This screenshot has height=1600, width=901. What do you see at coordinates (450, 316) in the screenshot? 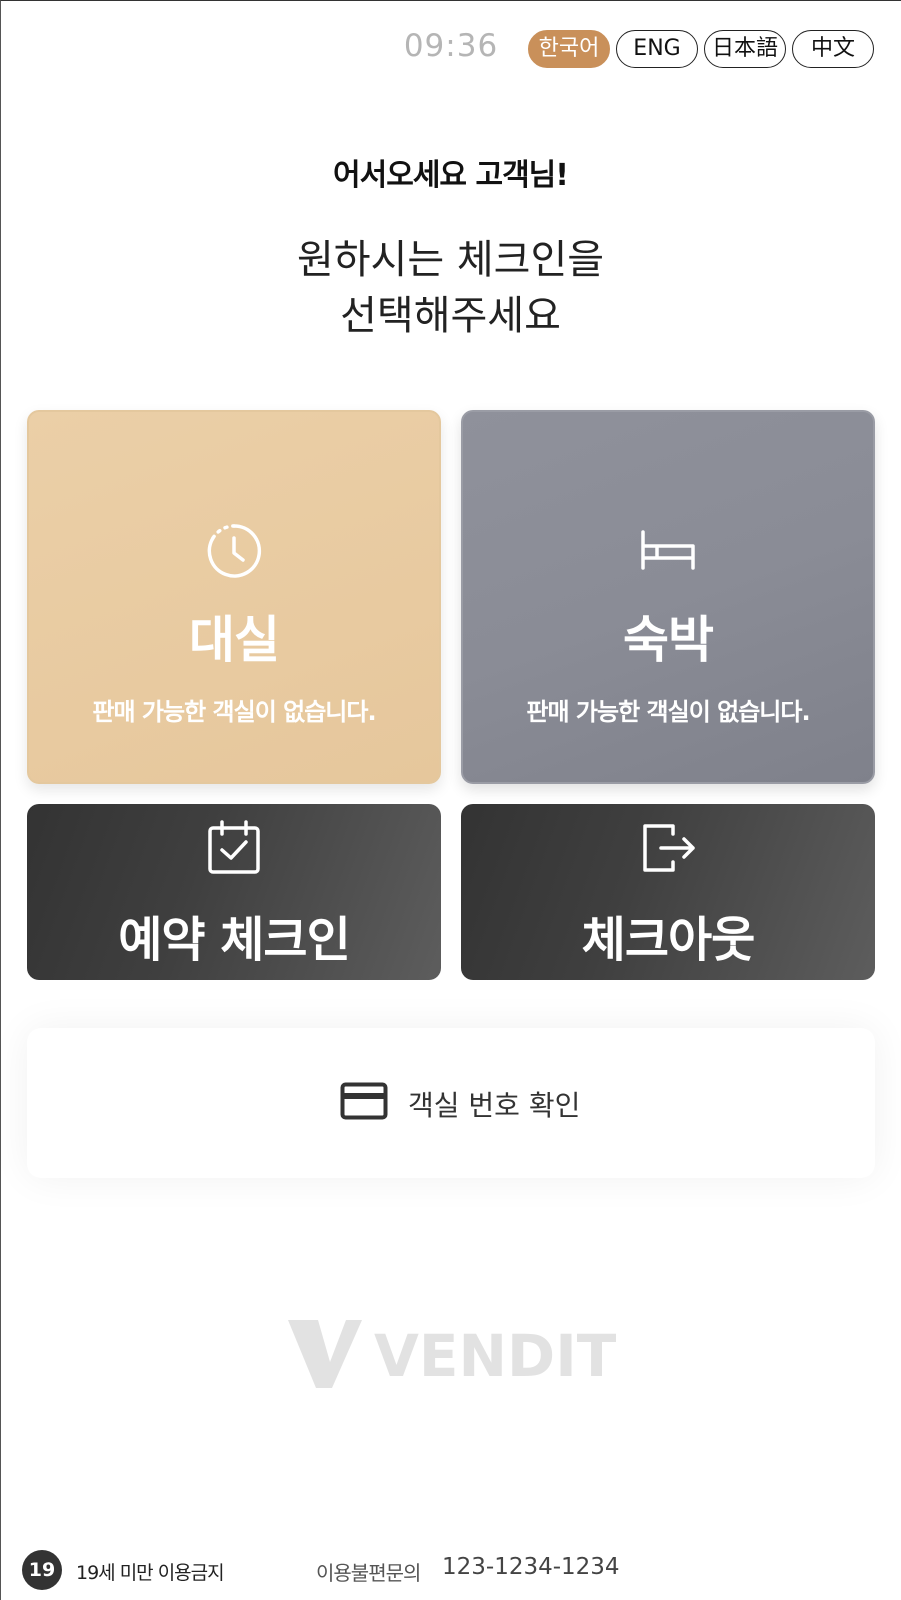
I see `instruction-line-2: 선택해주세요` at bounding box center [450, 316].